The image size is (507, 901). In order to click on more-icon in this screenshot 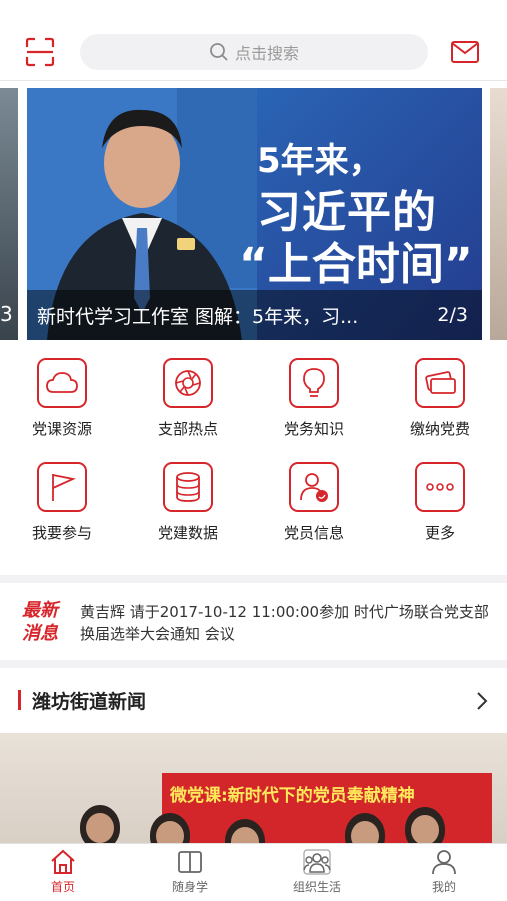, I will do `click(440, 487)`.